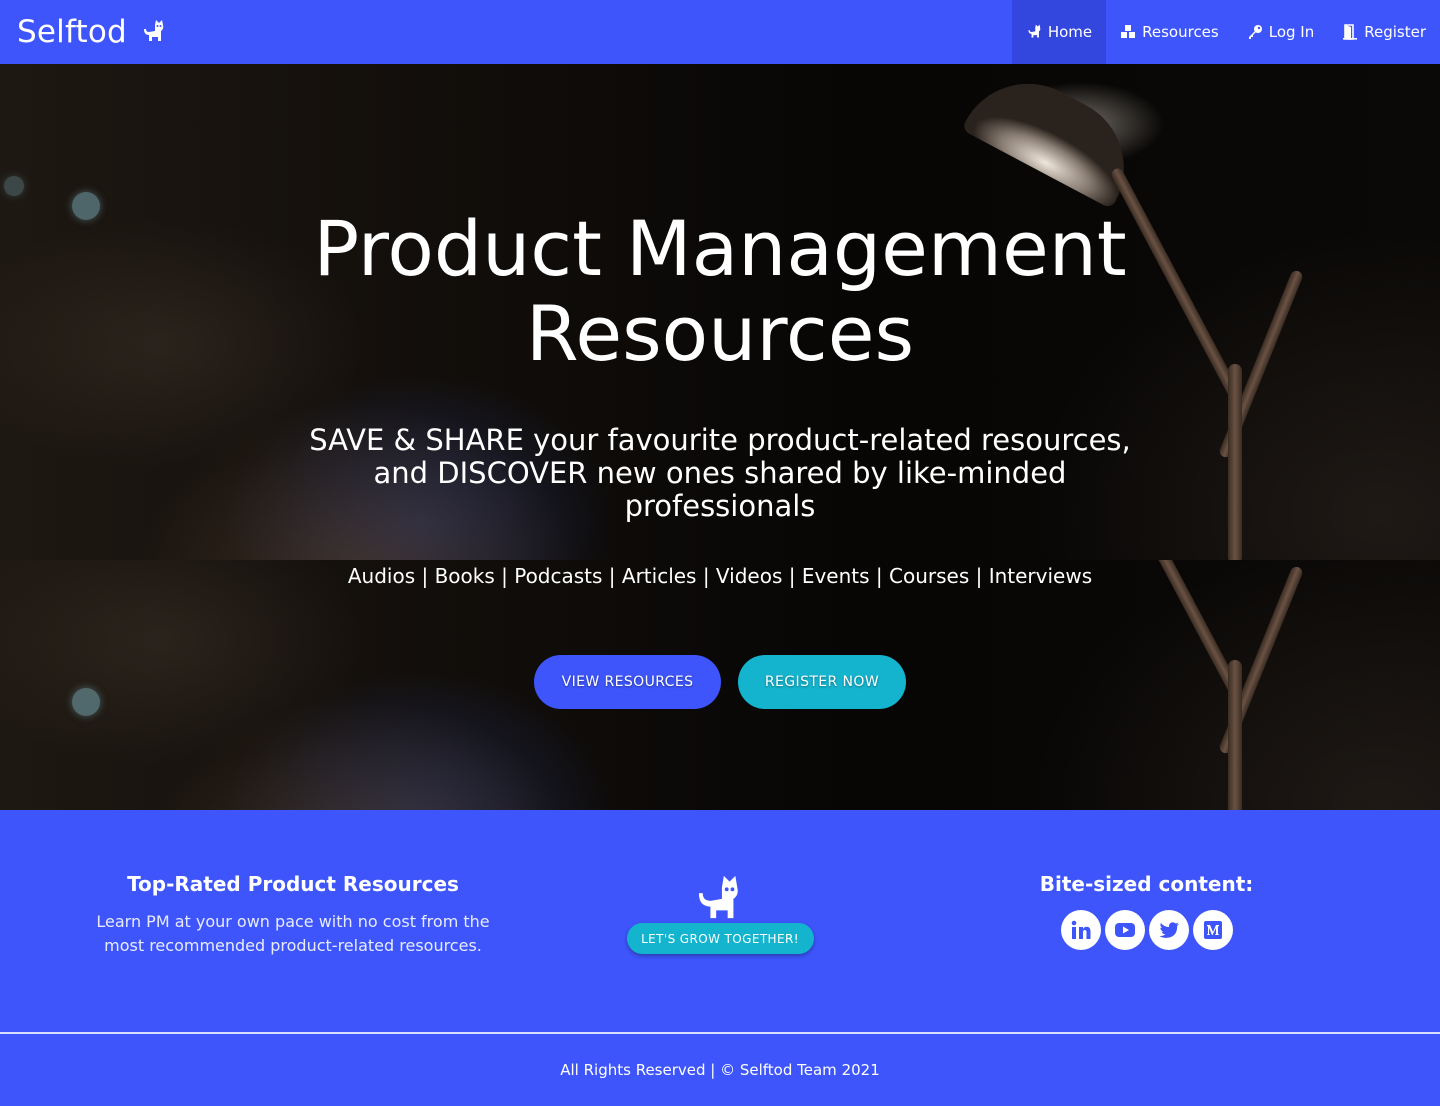 The height and width of the screenshot is (1106, 1440). I want to click on door-icon, so click(1350, 32).